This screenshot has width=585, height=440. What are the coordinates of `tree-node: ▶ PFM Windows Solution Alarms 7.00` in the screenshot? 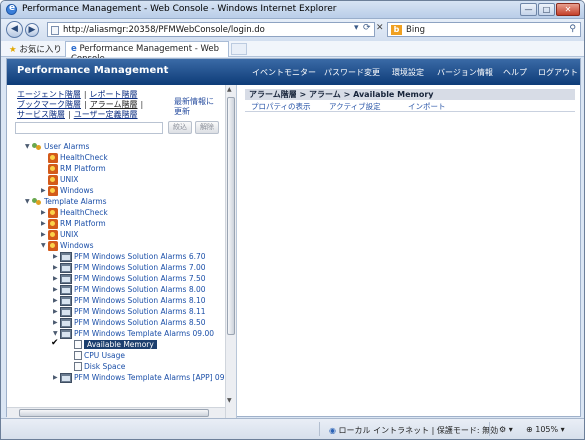 It's located at (129, 267).